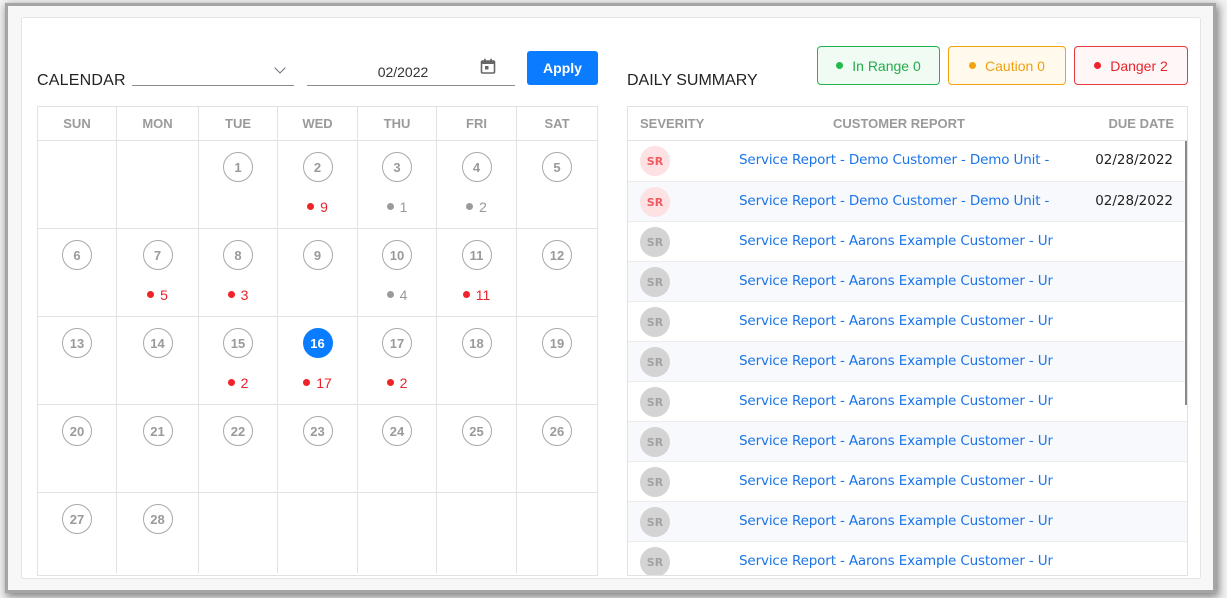 This screenshot has height=598, width=1227. Describe the element at coordinates (477, 360) in the screenshot. I see `calendar-day-cell: 18` at that location.